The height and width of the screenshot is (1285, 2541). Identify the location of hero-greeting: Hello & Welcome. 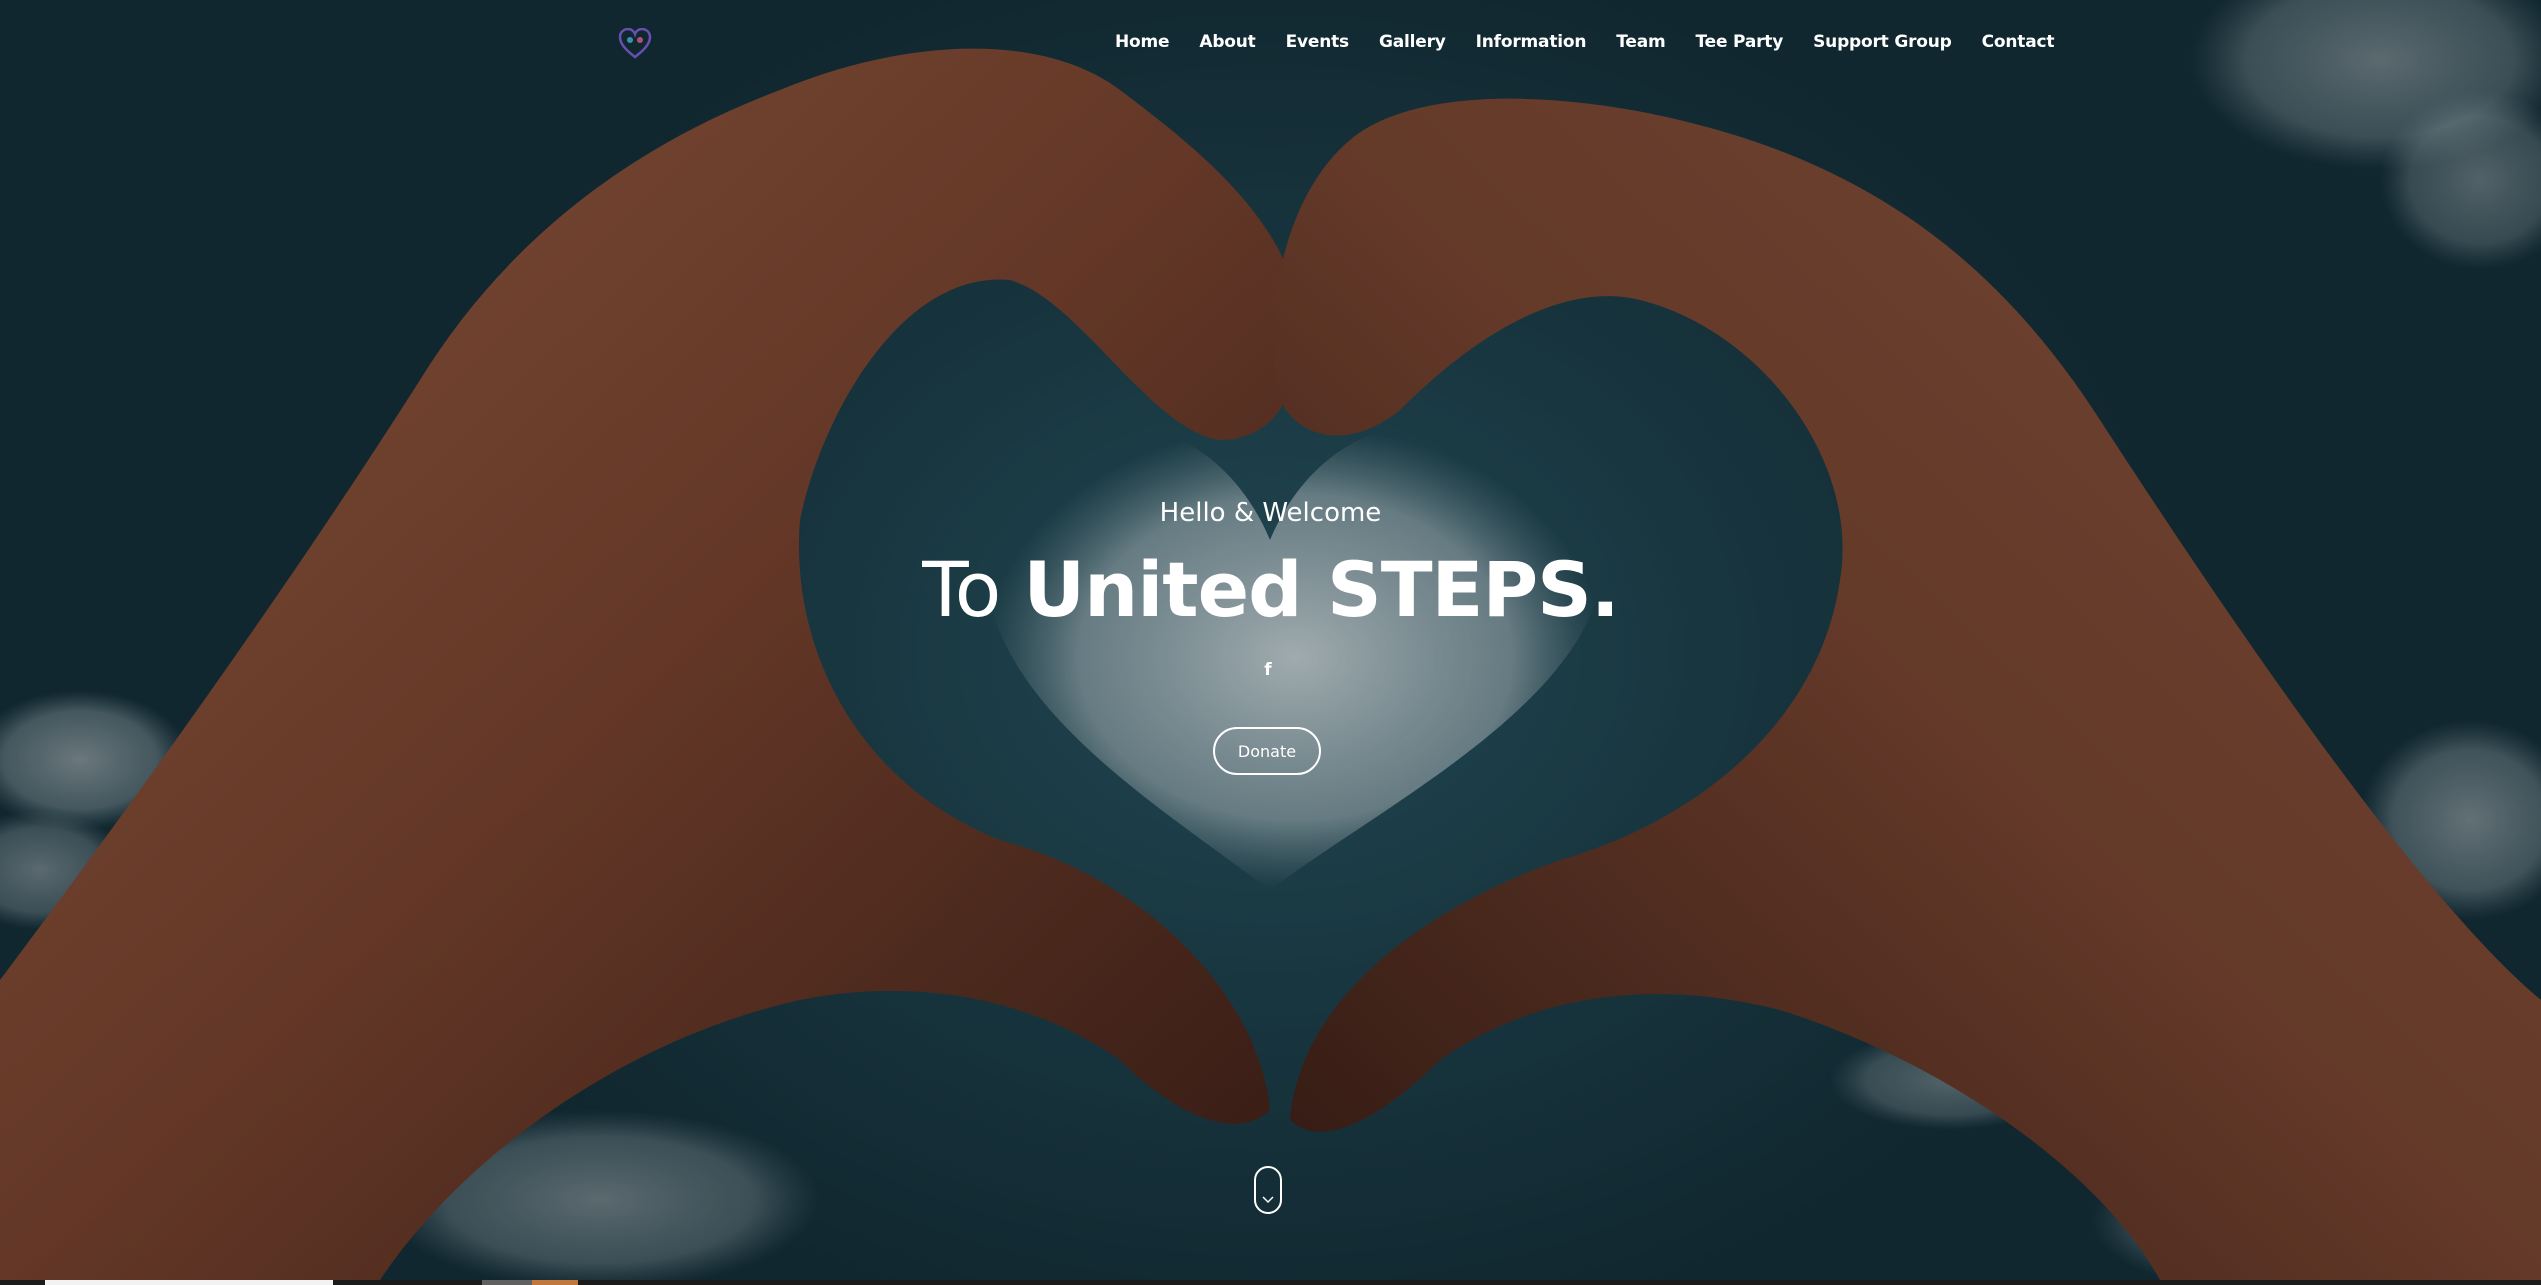
(1270, 513).